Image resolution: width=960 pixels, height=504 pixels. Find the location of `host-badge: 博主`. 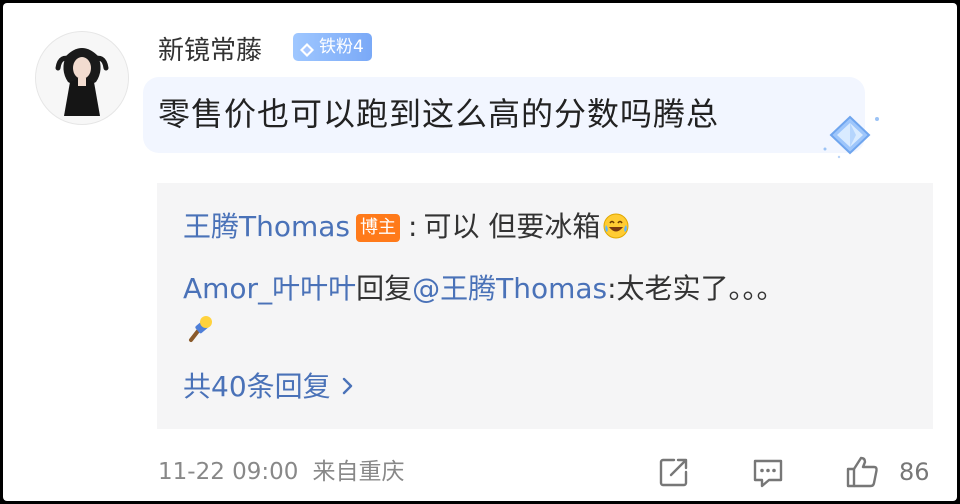

host-badge: 博主 is located at coordinates (378, 228).